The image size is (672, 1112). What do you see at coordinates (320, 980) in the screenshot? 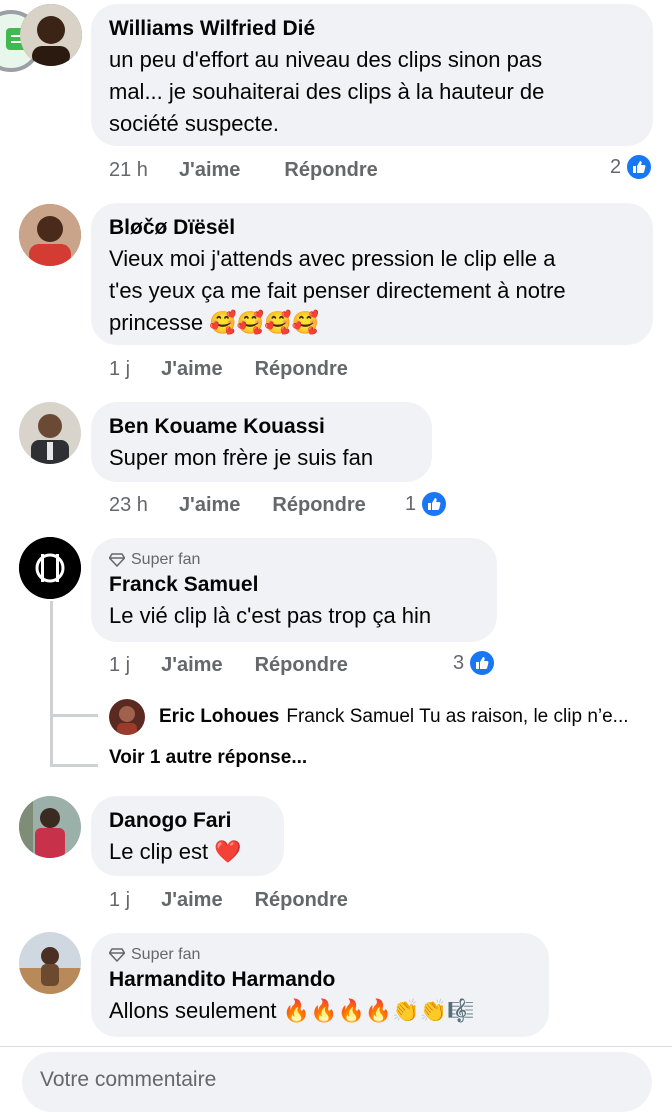
I see `comment-author: Harmandito Harmando` at bounding box center [320, 980].